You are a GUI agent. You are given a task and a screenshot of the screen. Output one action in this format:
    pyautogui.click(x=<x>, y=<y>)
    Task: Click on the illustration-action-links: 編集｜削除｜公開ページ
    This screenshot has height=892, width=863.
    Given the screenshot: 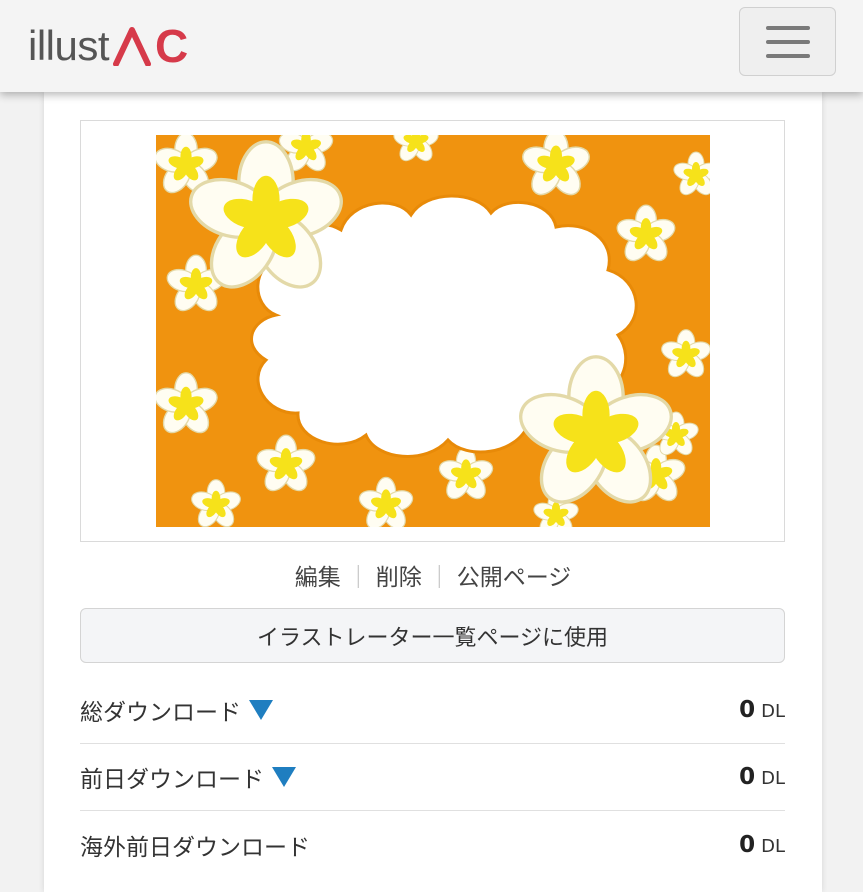 What is the action you would take?
    pyautogui.click(x=433, y=575)
    